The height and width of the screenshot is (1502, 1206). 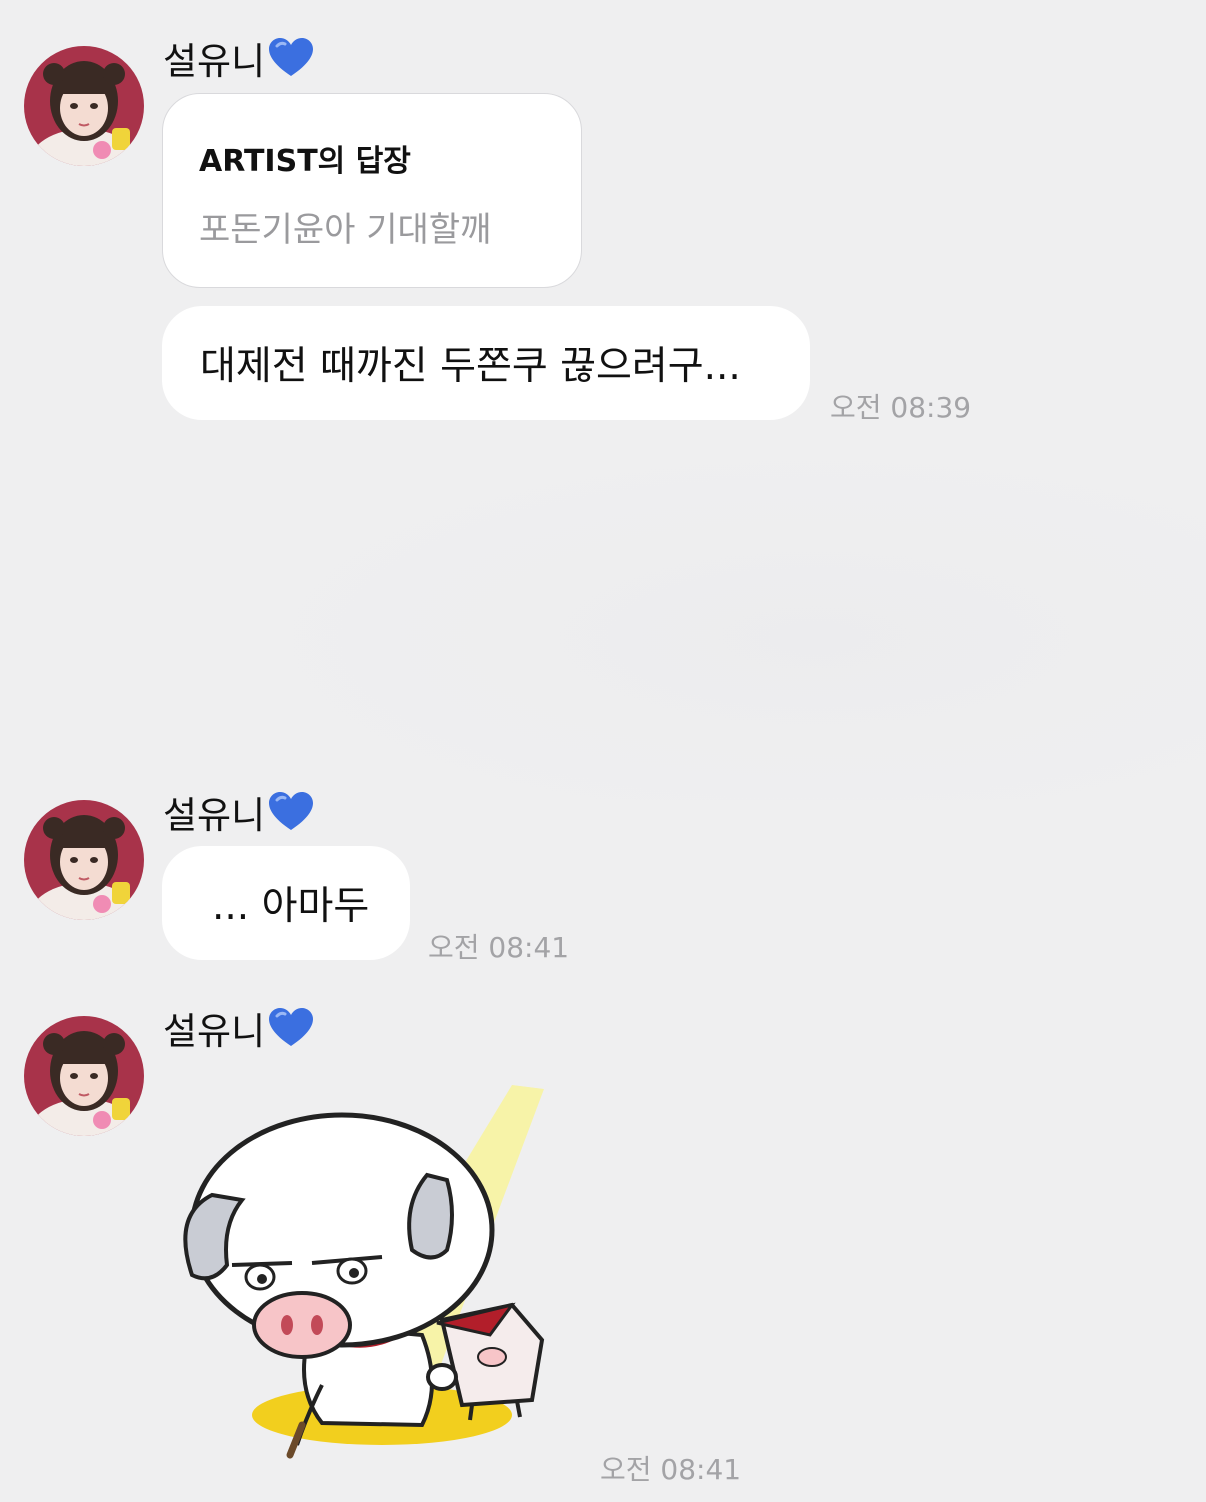 What do you see at coordinates (305, 161) in the screenshot?
I see `reply-title: ARTIST의 답장` at bounding box center [305, 161].